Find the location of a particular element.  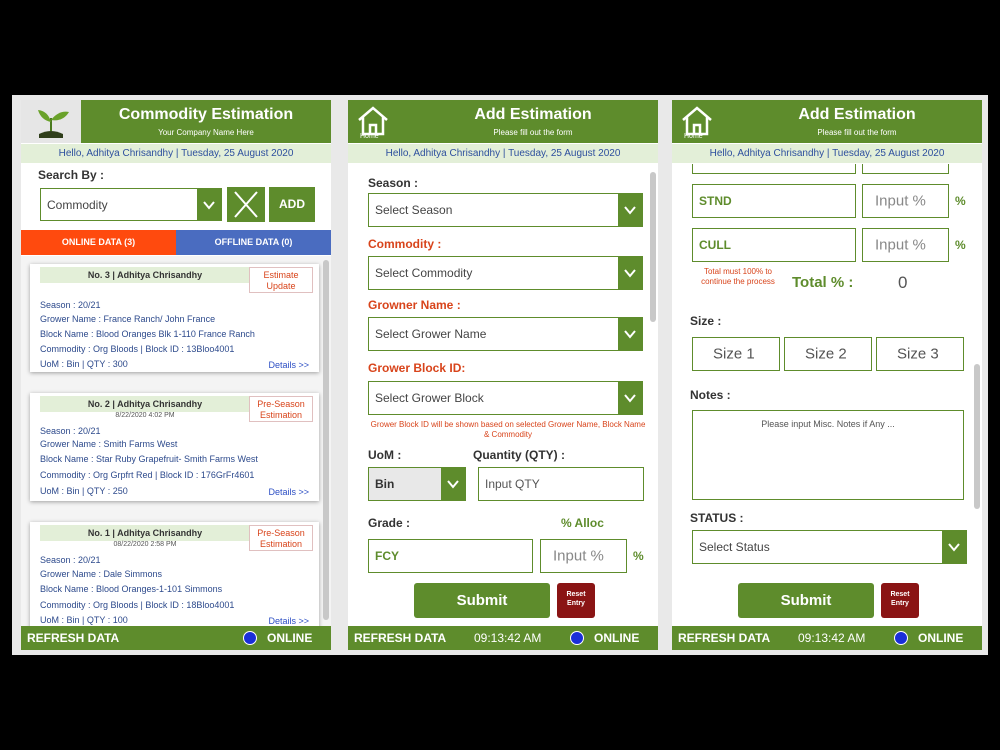

size-label: Size : is located at coordinates (706, 321).